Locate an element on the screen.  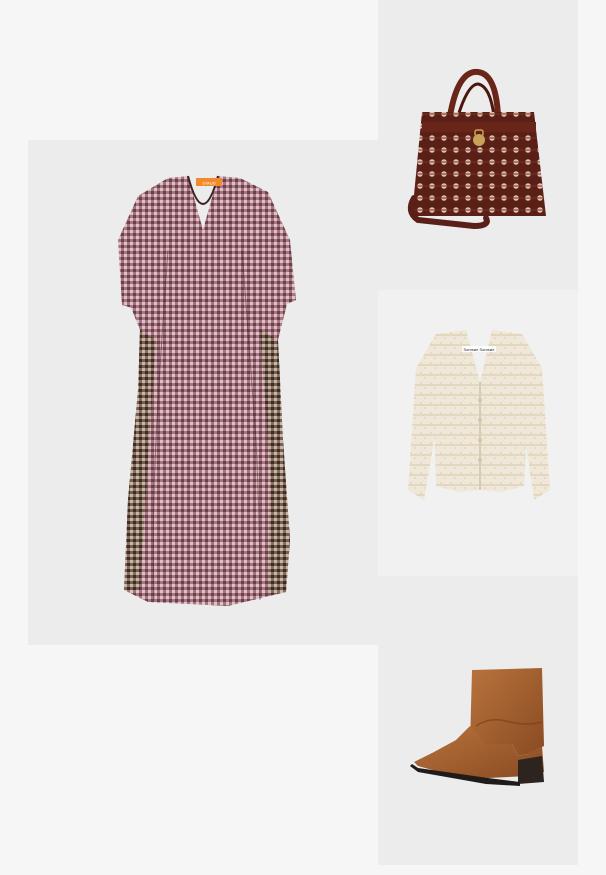
handbag-product-card is located at coordinates (478, 145).